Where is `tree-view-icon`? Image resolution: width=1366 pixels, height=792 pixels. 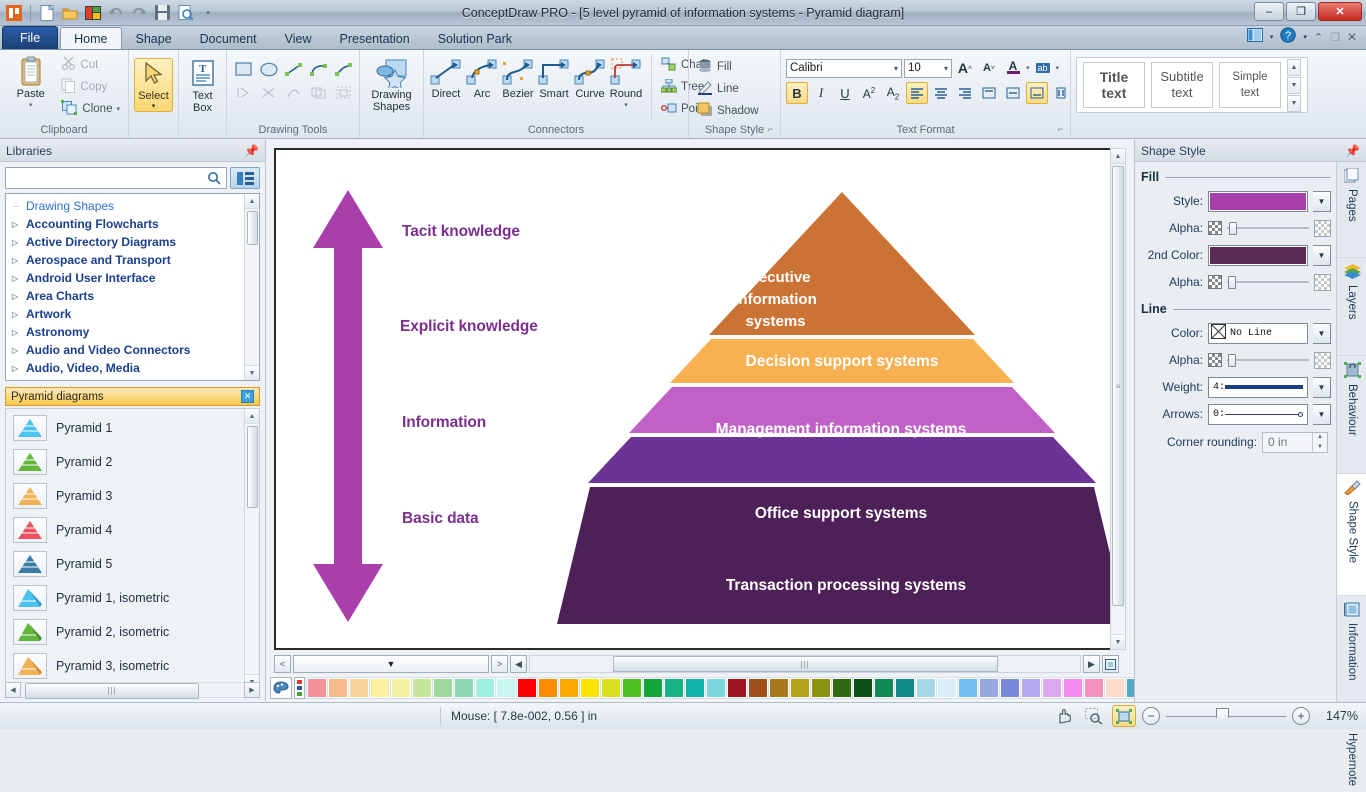 tree-view-icon is located at coordinates (245, 178).